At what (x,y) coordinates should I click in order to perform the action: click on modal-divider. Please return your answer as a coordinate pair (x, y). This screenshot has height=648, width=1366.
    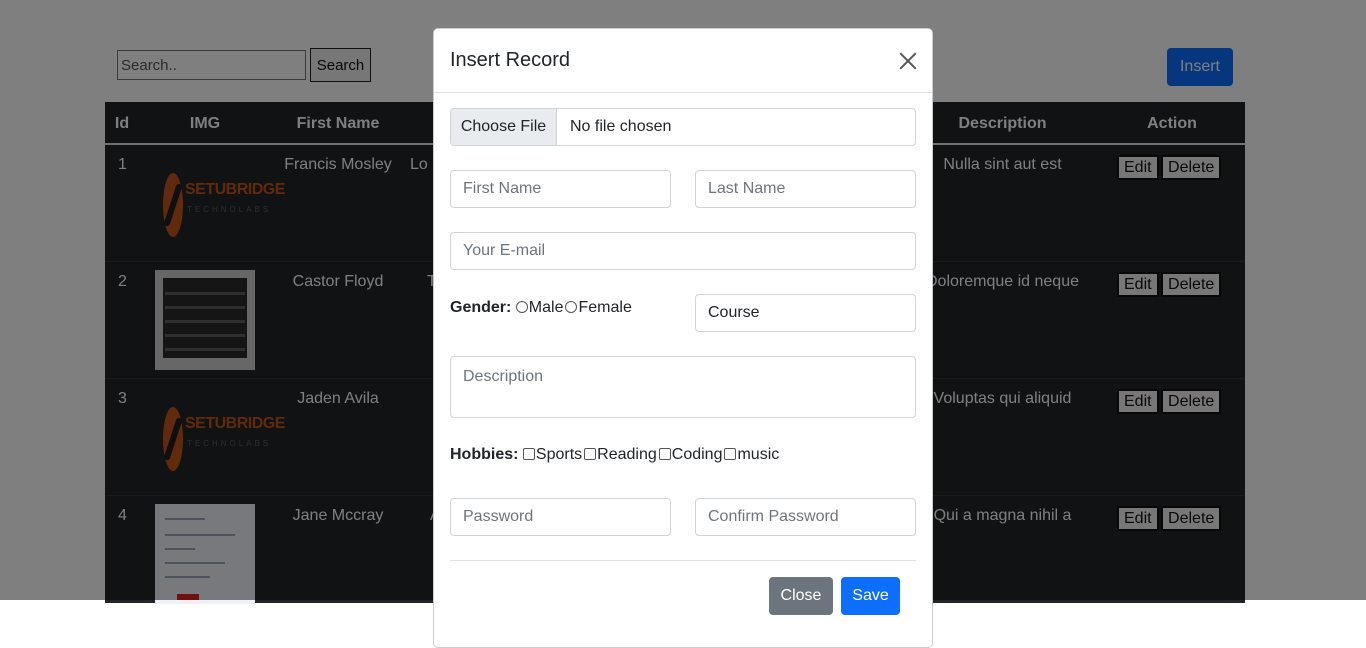
    Looking at the image, I should click on (683, 560).